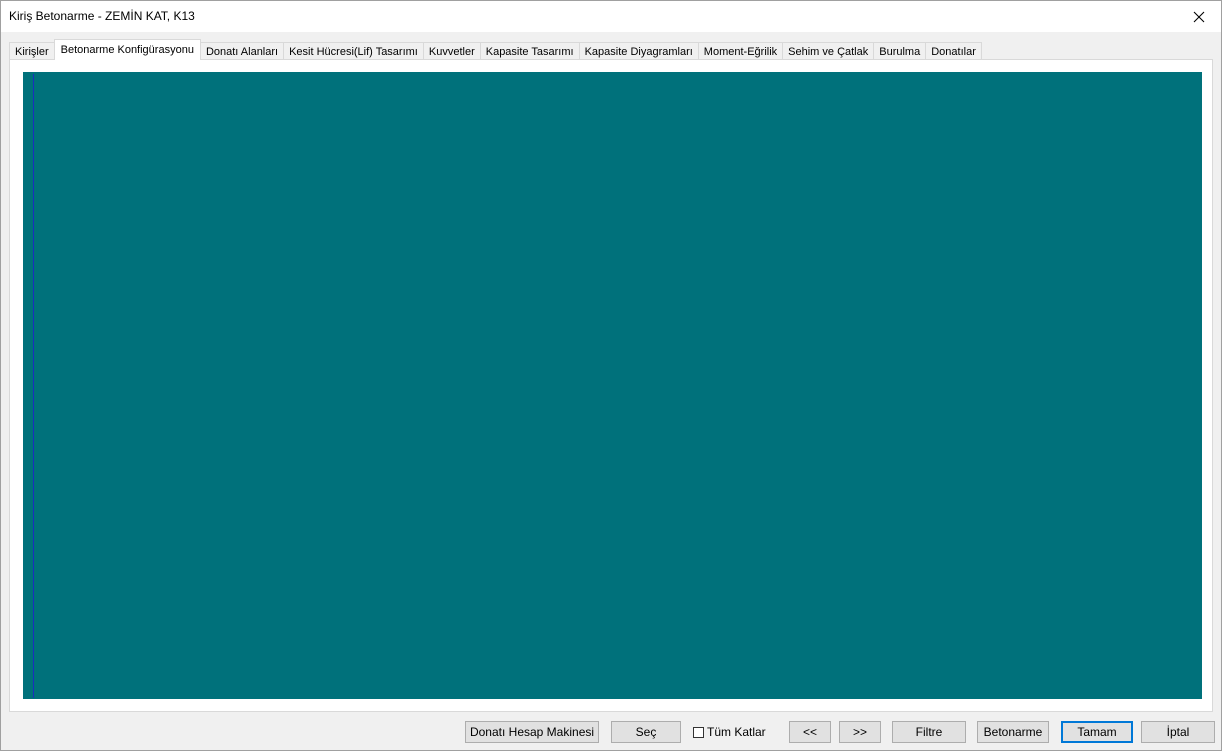  What do you see at coordinates (33, 386) in the screenshot?
I see `vertical-guide-line` at bounding box center [33, 386].